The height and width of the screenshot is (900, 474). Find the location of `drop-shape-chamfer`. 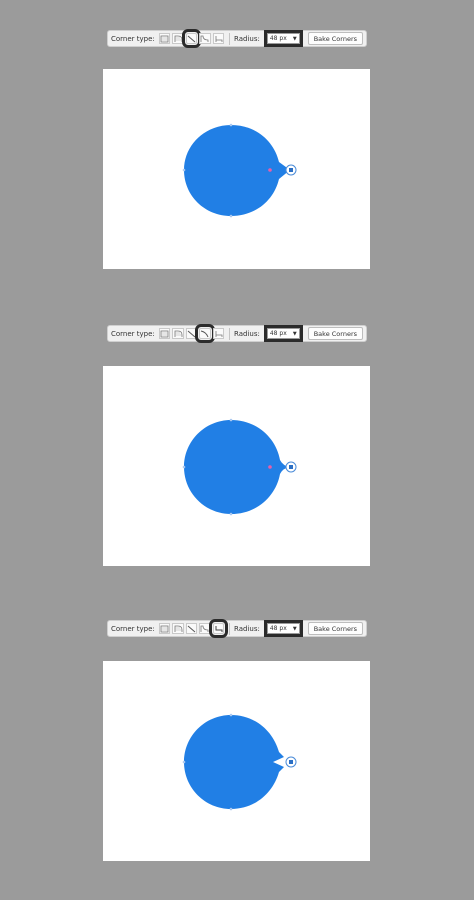

drop-shape-chamfer is located at coordinates (239, 170).